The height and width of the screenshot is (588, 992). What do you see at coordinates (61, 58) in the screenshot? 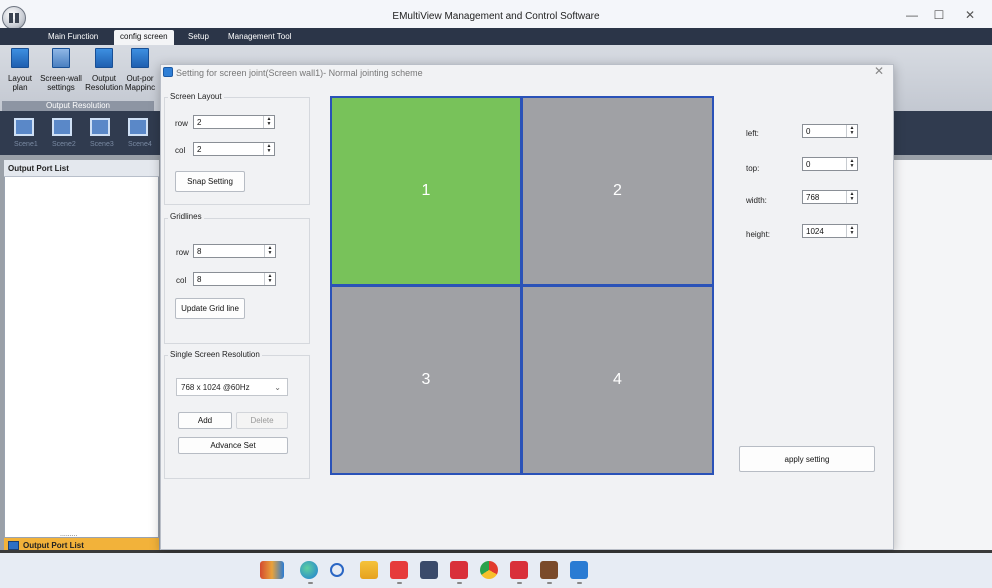
I see `screen-wall-icon` at bounding box center [61, 58].